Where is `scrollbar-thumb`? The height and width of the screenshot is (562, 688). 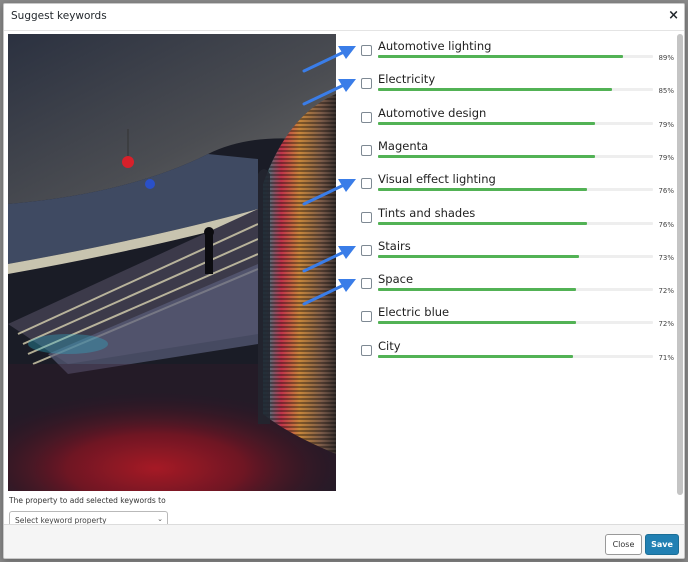 scrollbar-thumb is located at coordinates (680, 264).